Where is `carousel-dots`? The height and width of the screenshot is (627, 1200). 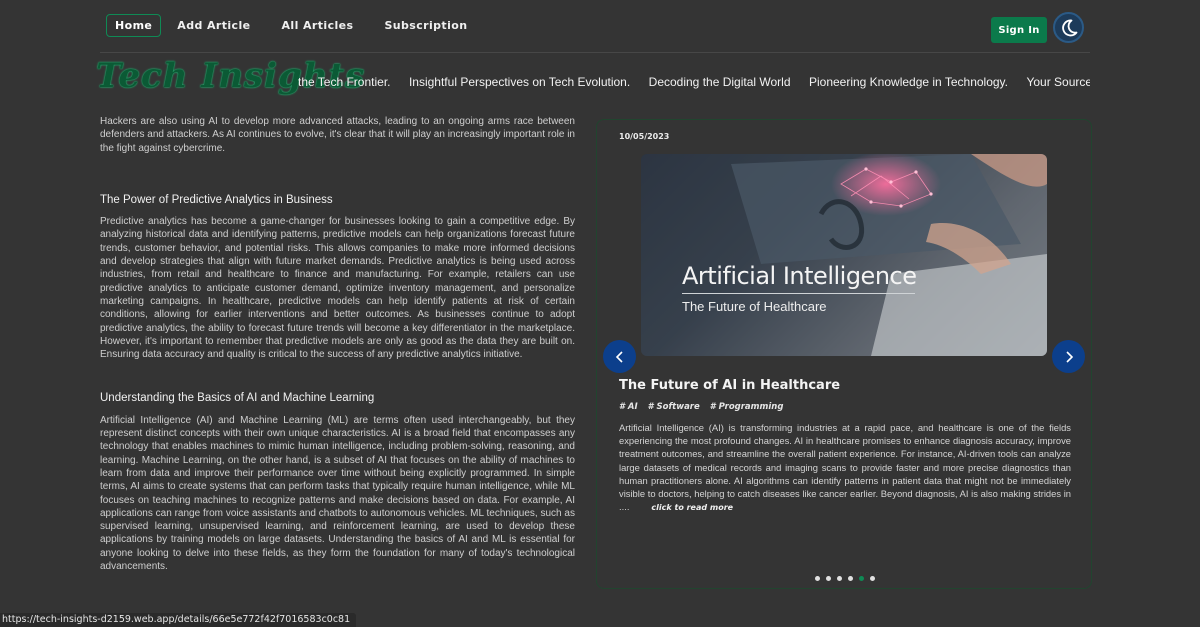
carousel-dots is located at coordinates (848, 578).